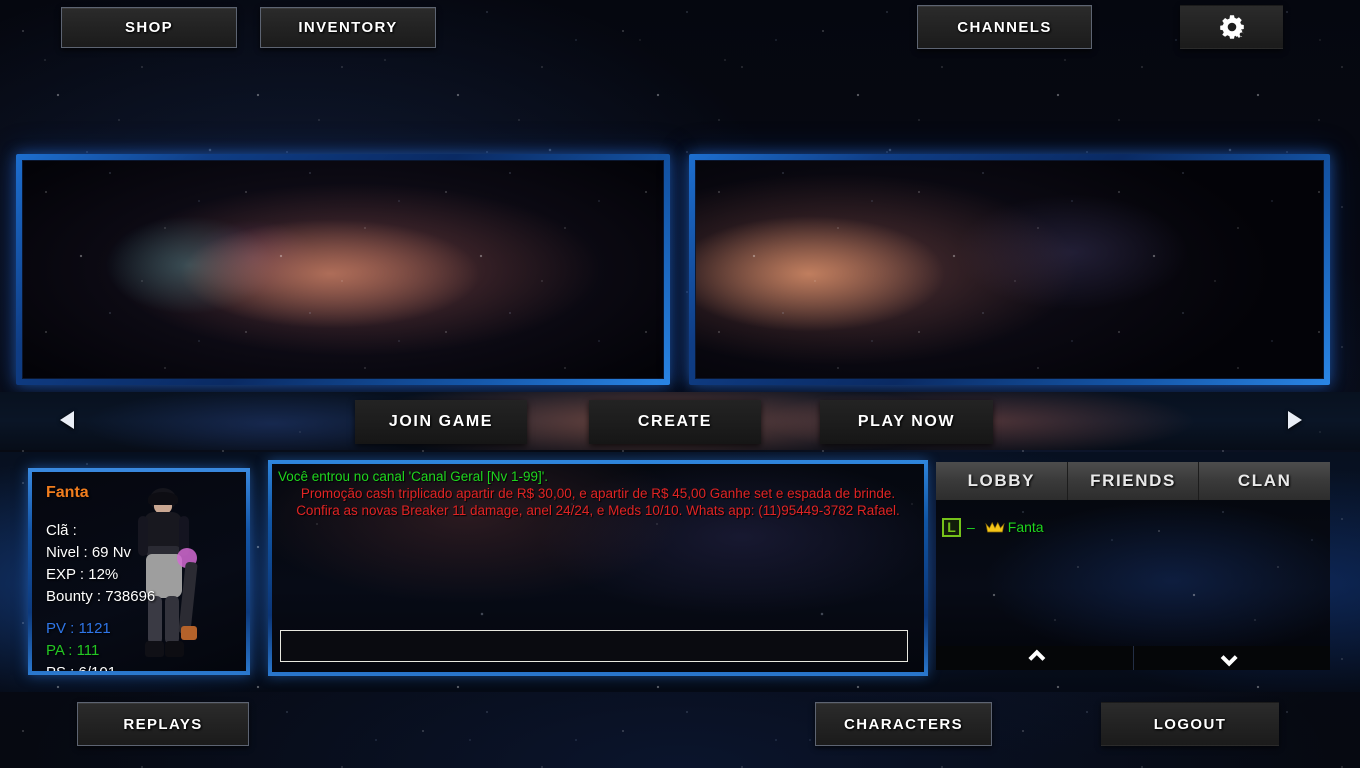 The height and width of the screenshot is (768, 1360). I want to click on scroll-up-button, so click(1035, 658).